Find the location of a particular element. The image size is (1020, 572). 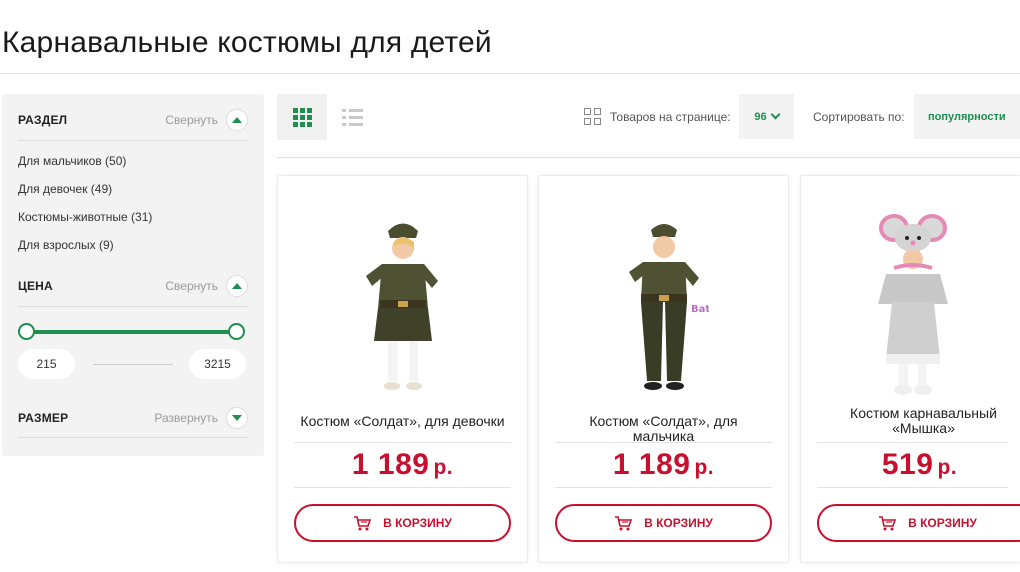

list-view-button is located at coordinates (352, 117).